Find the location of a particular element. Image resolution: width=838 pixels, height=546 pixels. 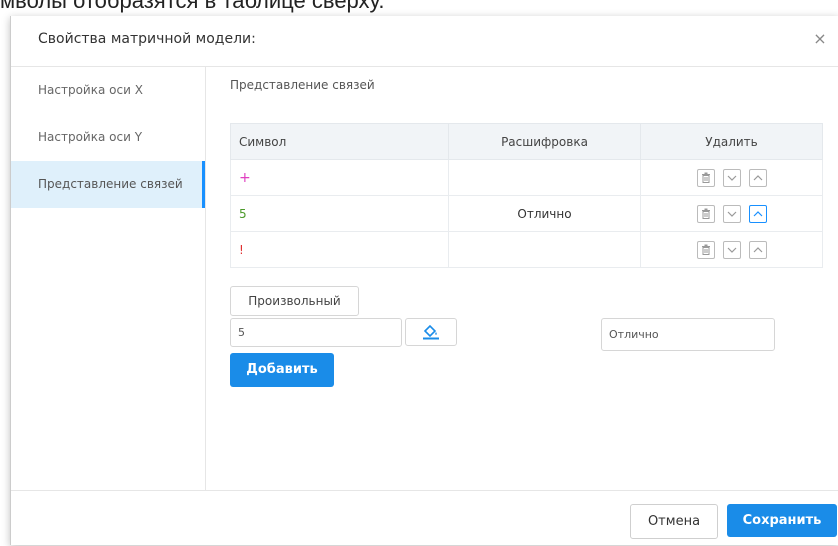

table-row: ! is located at coordinates (526, 249).